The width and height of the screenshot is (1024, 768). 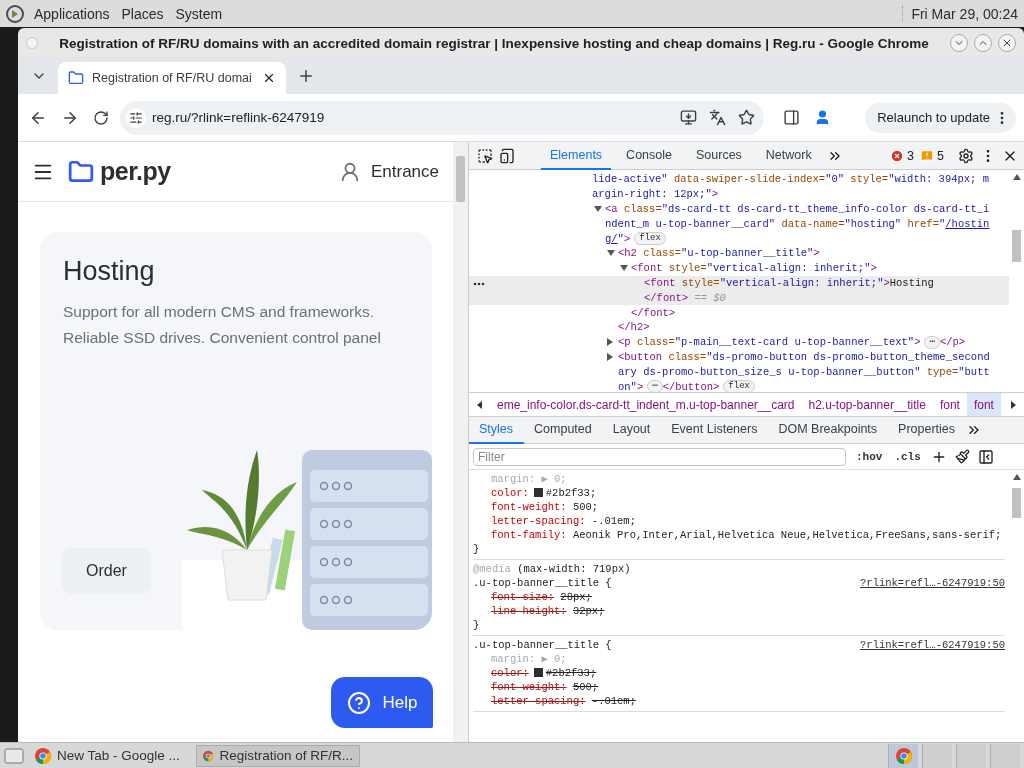 I want to click on toggle-button: :hov, so click(x=869, y=456).